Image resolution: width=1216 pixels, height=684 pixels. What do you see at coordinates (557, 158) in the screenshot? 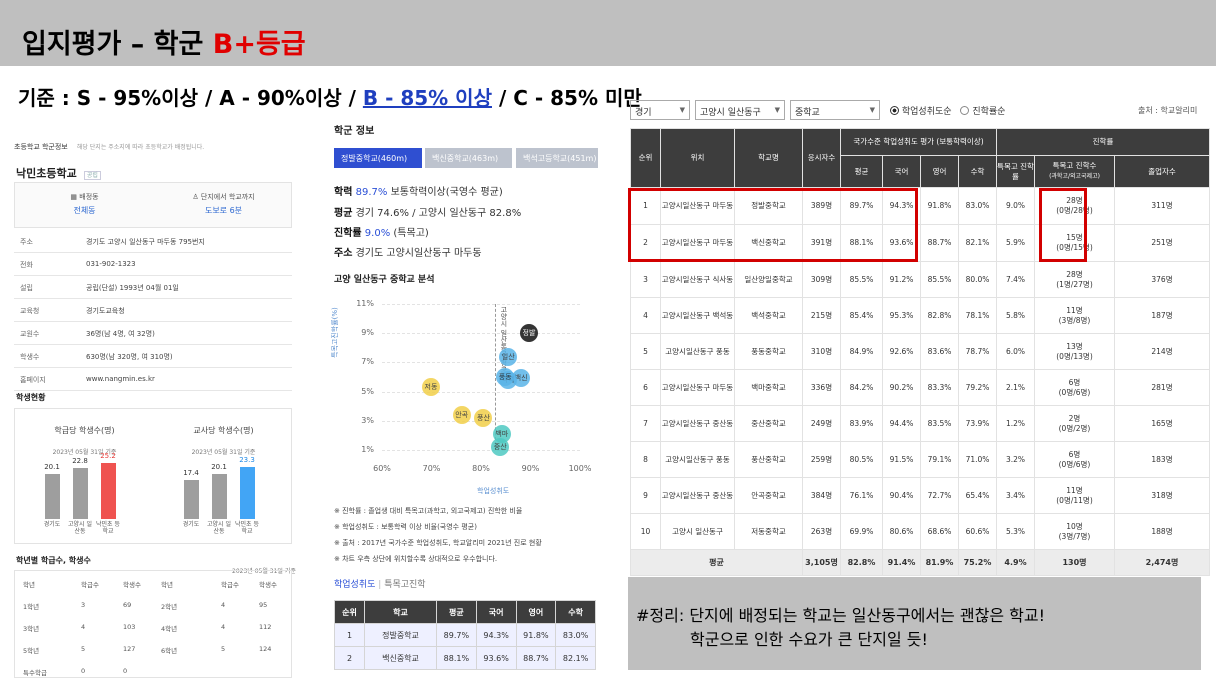
I see `tab-baekseok: 백석고등학교(451m)` at bounding box center [557, 158].